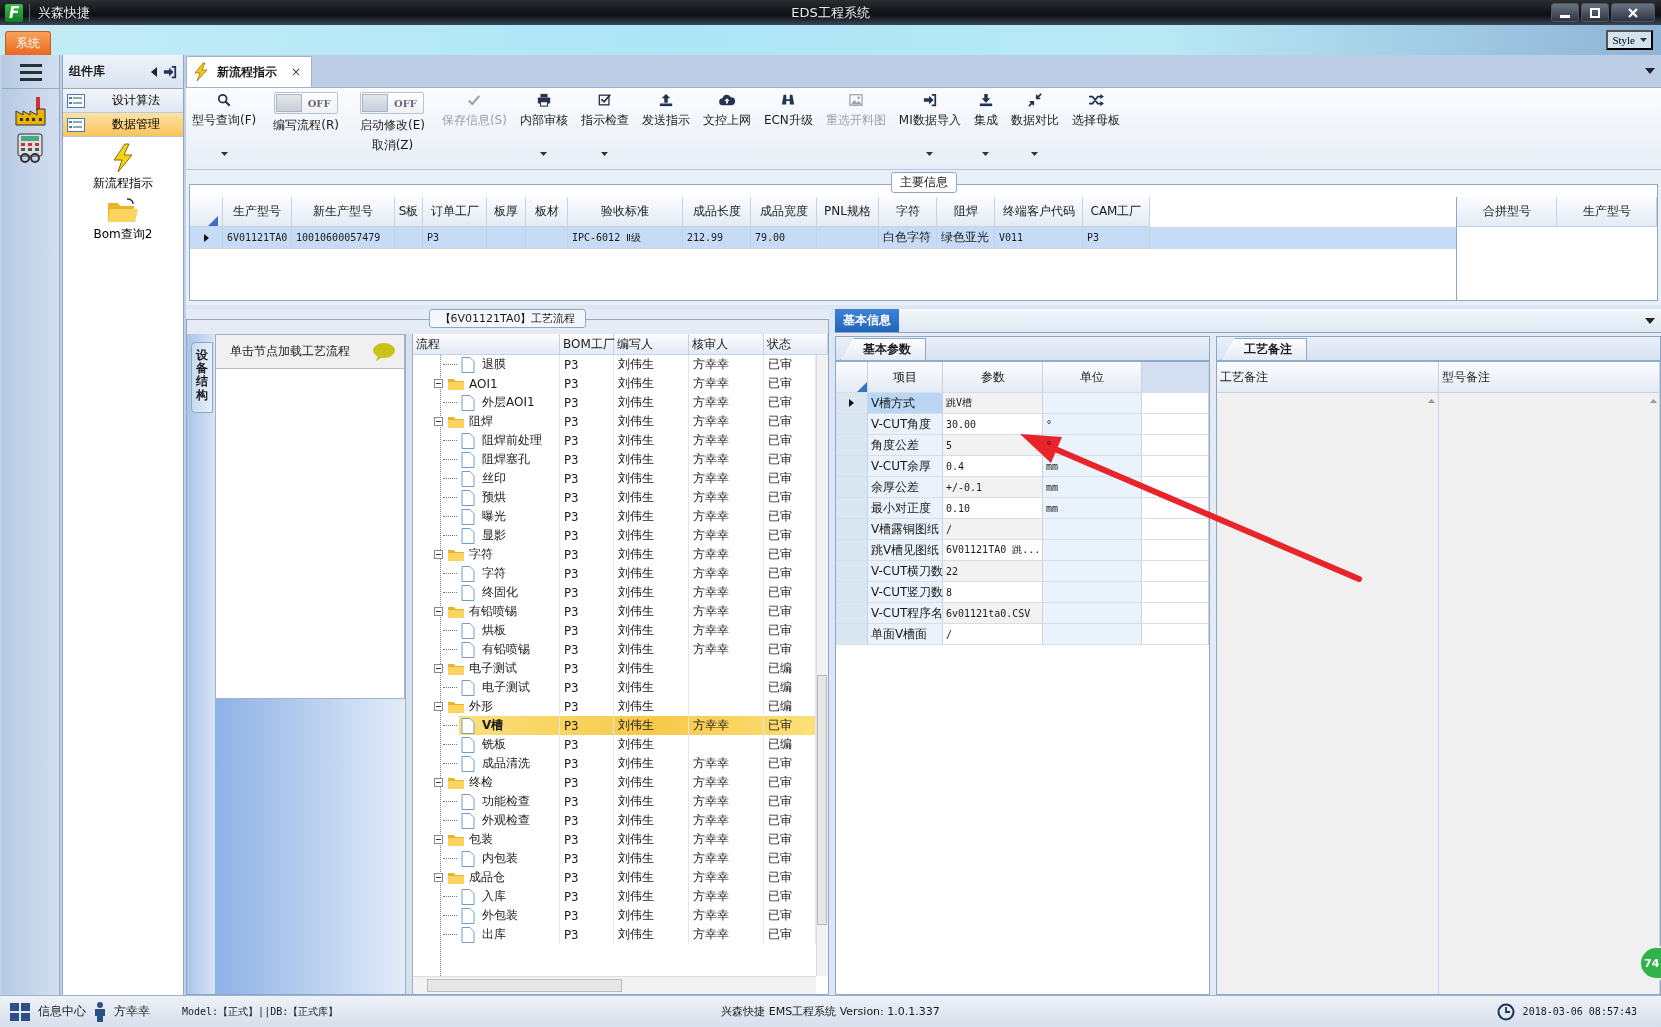  Describe the element at coordinates (883, 349) in the screenshot. I see `panel-tab: 基本参数` at that location.